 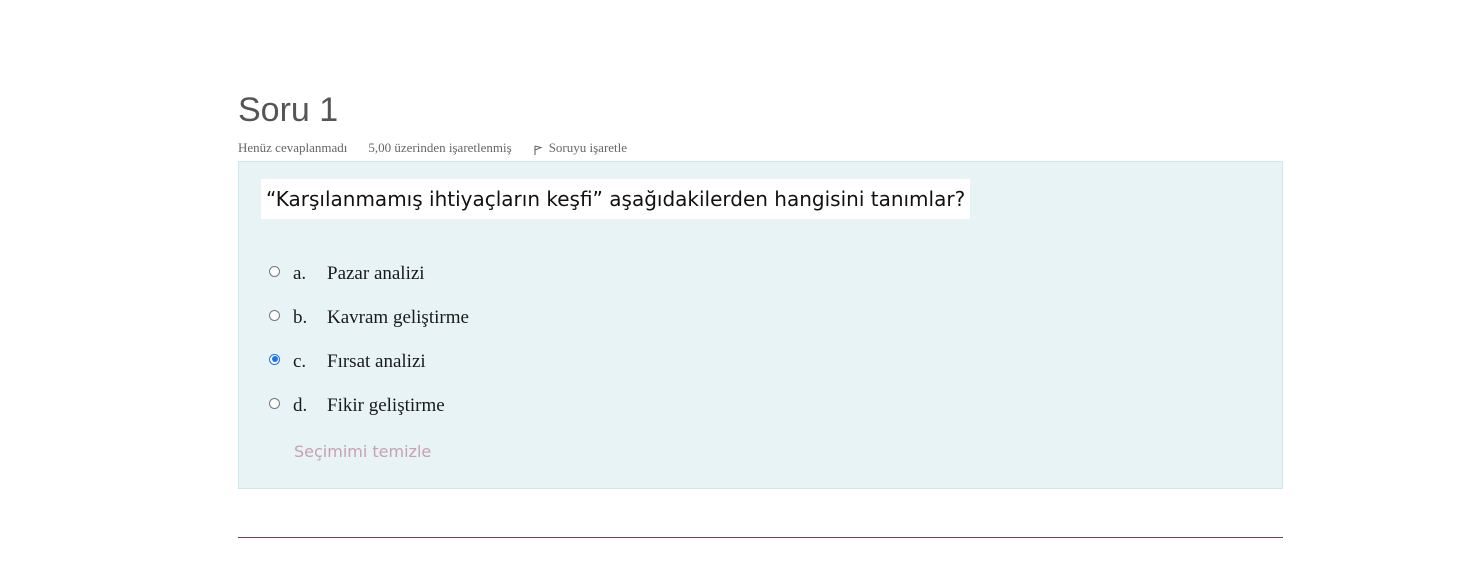 I want to click on answer-option-d: d. Fikir geliştirme, so click(x=357, y=406).